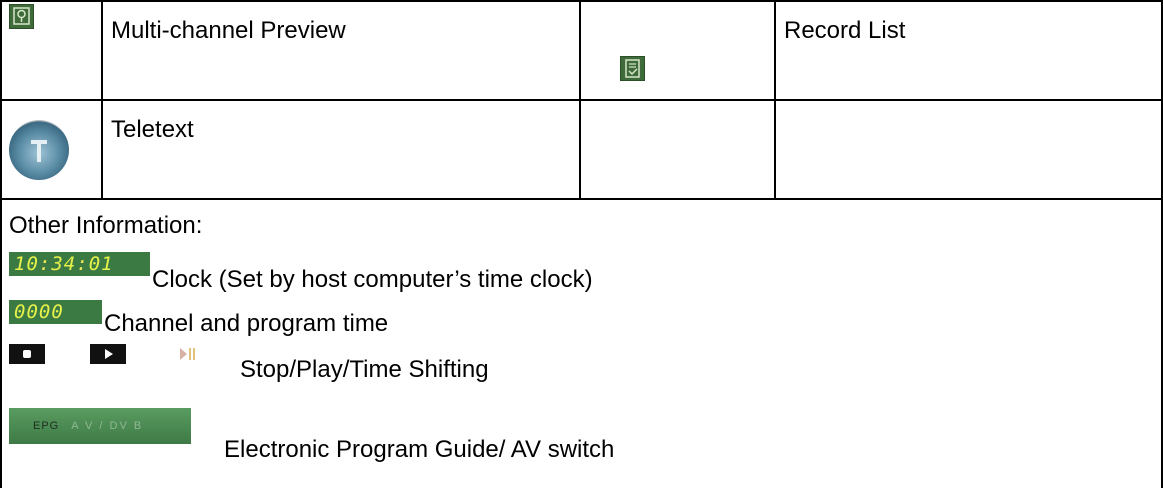 This screenshot has height=488, width=1163. Describe the element at coordinates (39, 150) in the screenshot. I see `teletext-icon` at that location.